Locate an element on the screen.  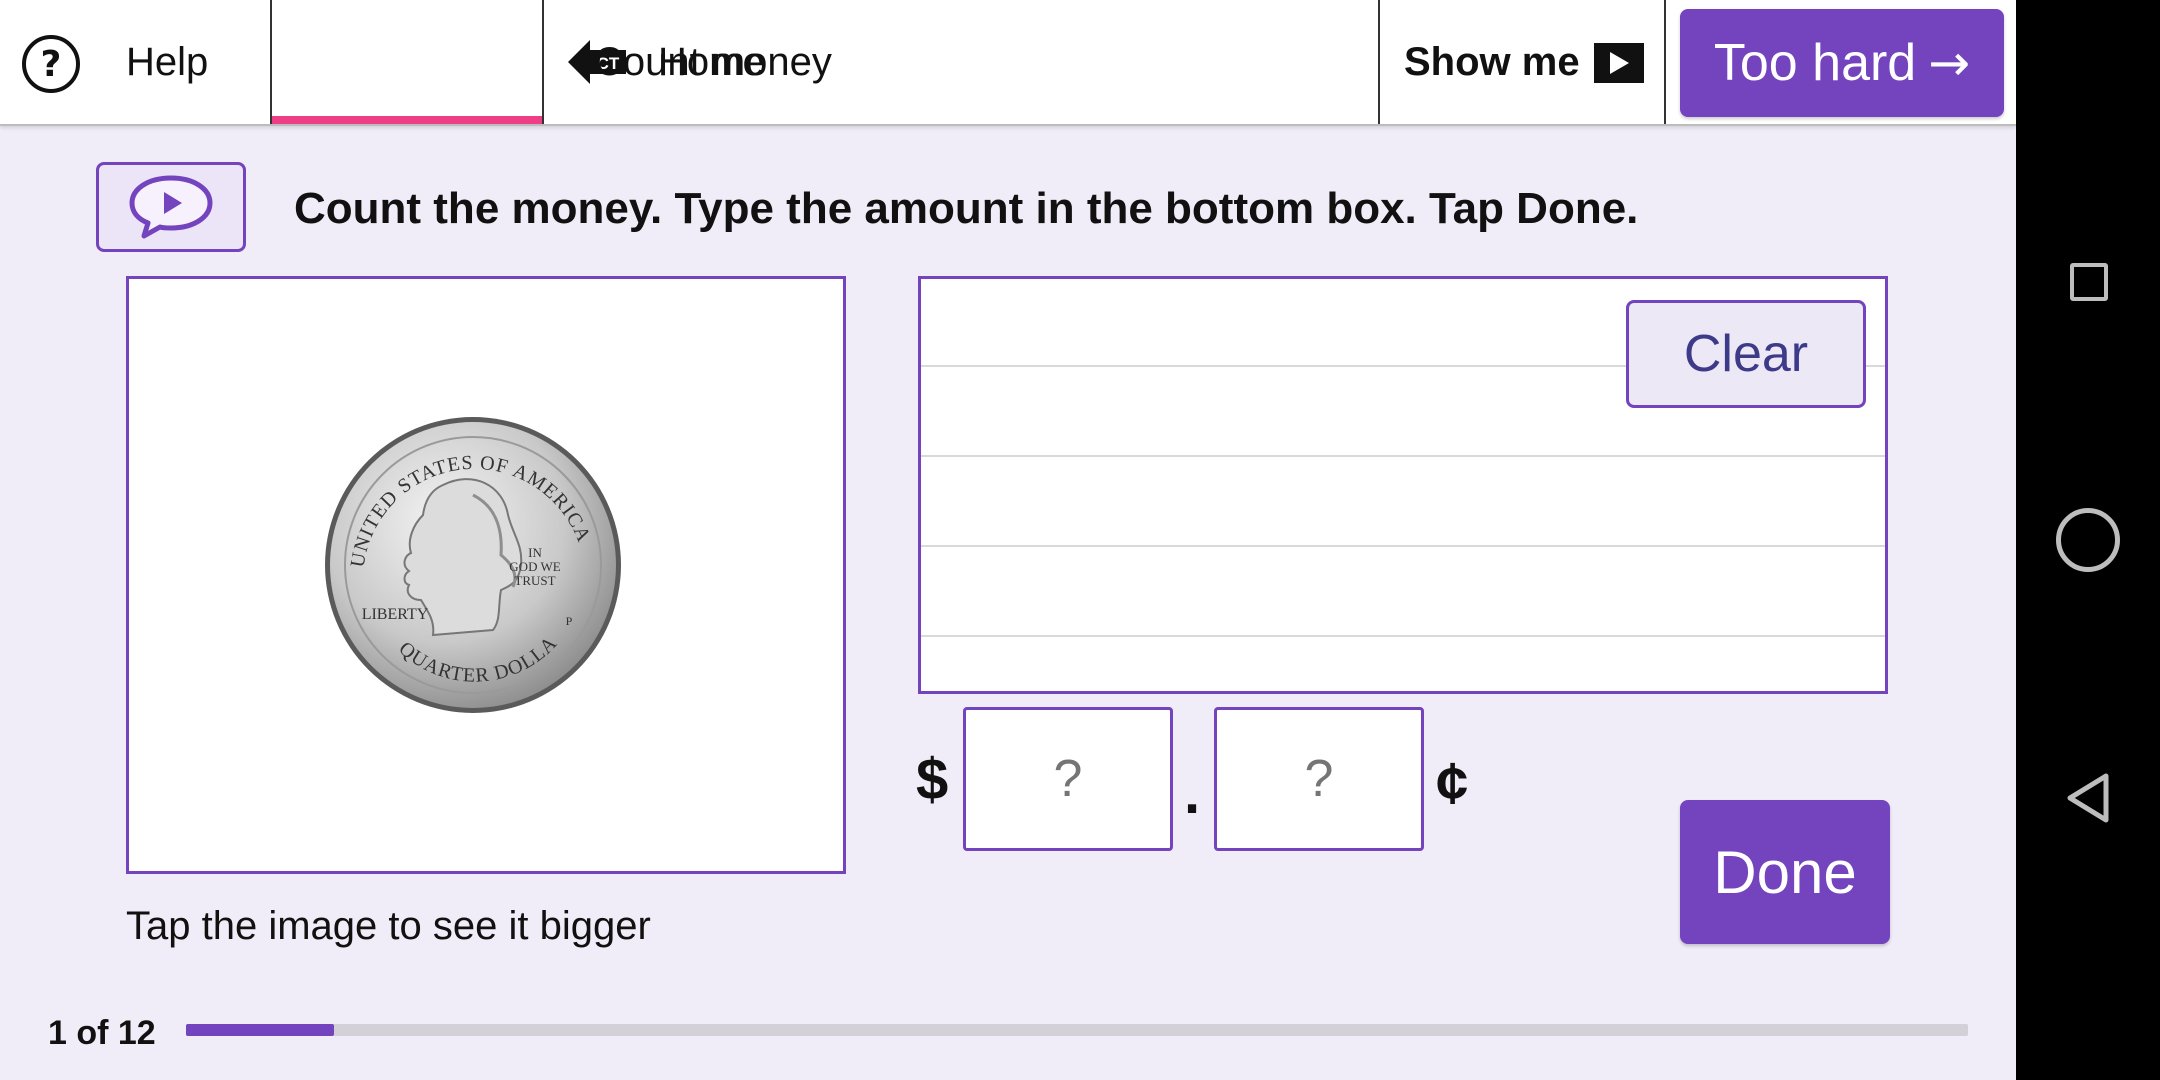
cent-symbol: ¢ is located at coordinates (1452, 783).